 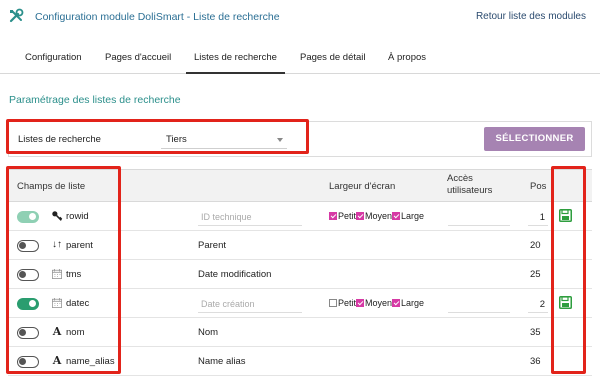 I want to click on table-row: rowid ID technique Petit Moyen Large 1, so click(x=300, y=216).